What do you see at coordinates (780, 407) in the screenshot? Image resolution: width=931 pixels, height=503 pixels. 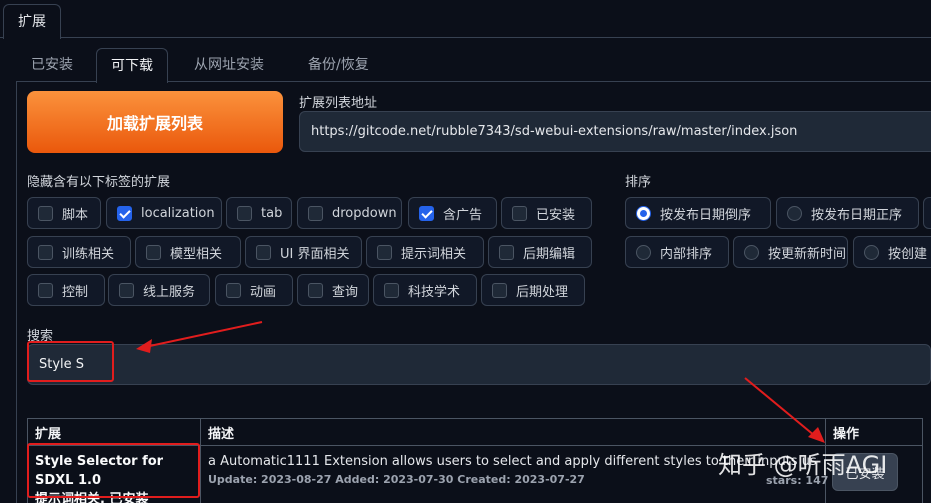 I see `arrow-to-action-line` at bounding box center [780, 407].